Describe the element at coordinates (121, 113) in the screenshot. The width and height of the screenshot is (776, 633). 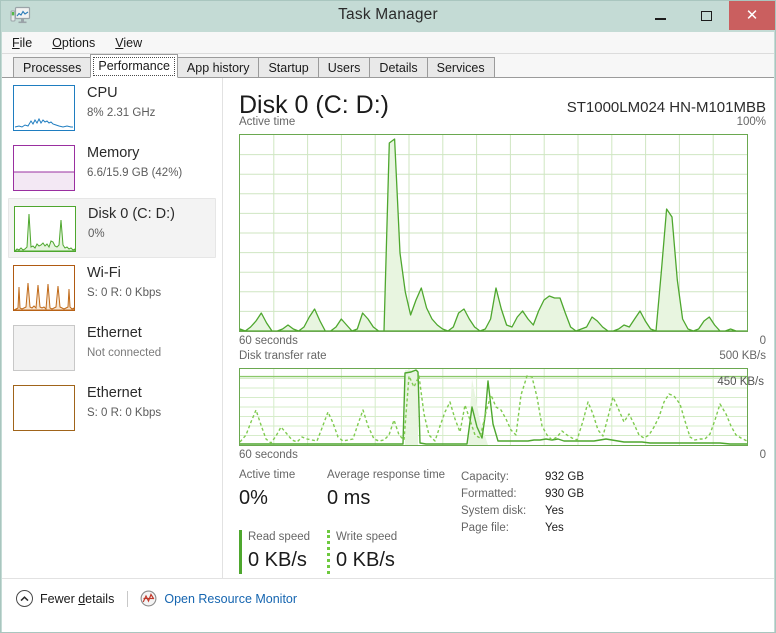
I see `sidebar-item-subtitle: 8% 2.31 GHz` at that location.